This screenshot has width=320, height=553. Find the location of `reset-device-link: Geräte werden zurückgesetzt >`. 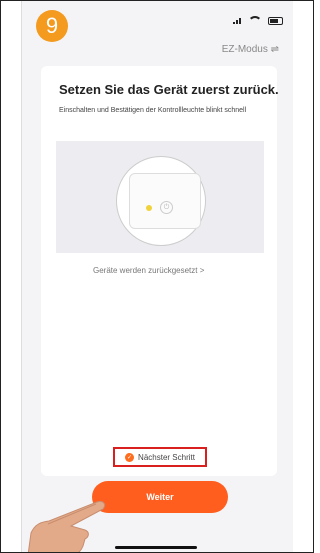

reset-device-link: Geräte werden zurückgesetzt > is located at coordinates (148, 270).